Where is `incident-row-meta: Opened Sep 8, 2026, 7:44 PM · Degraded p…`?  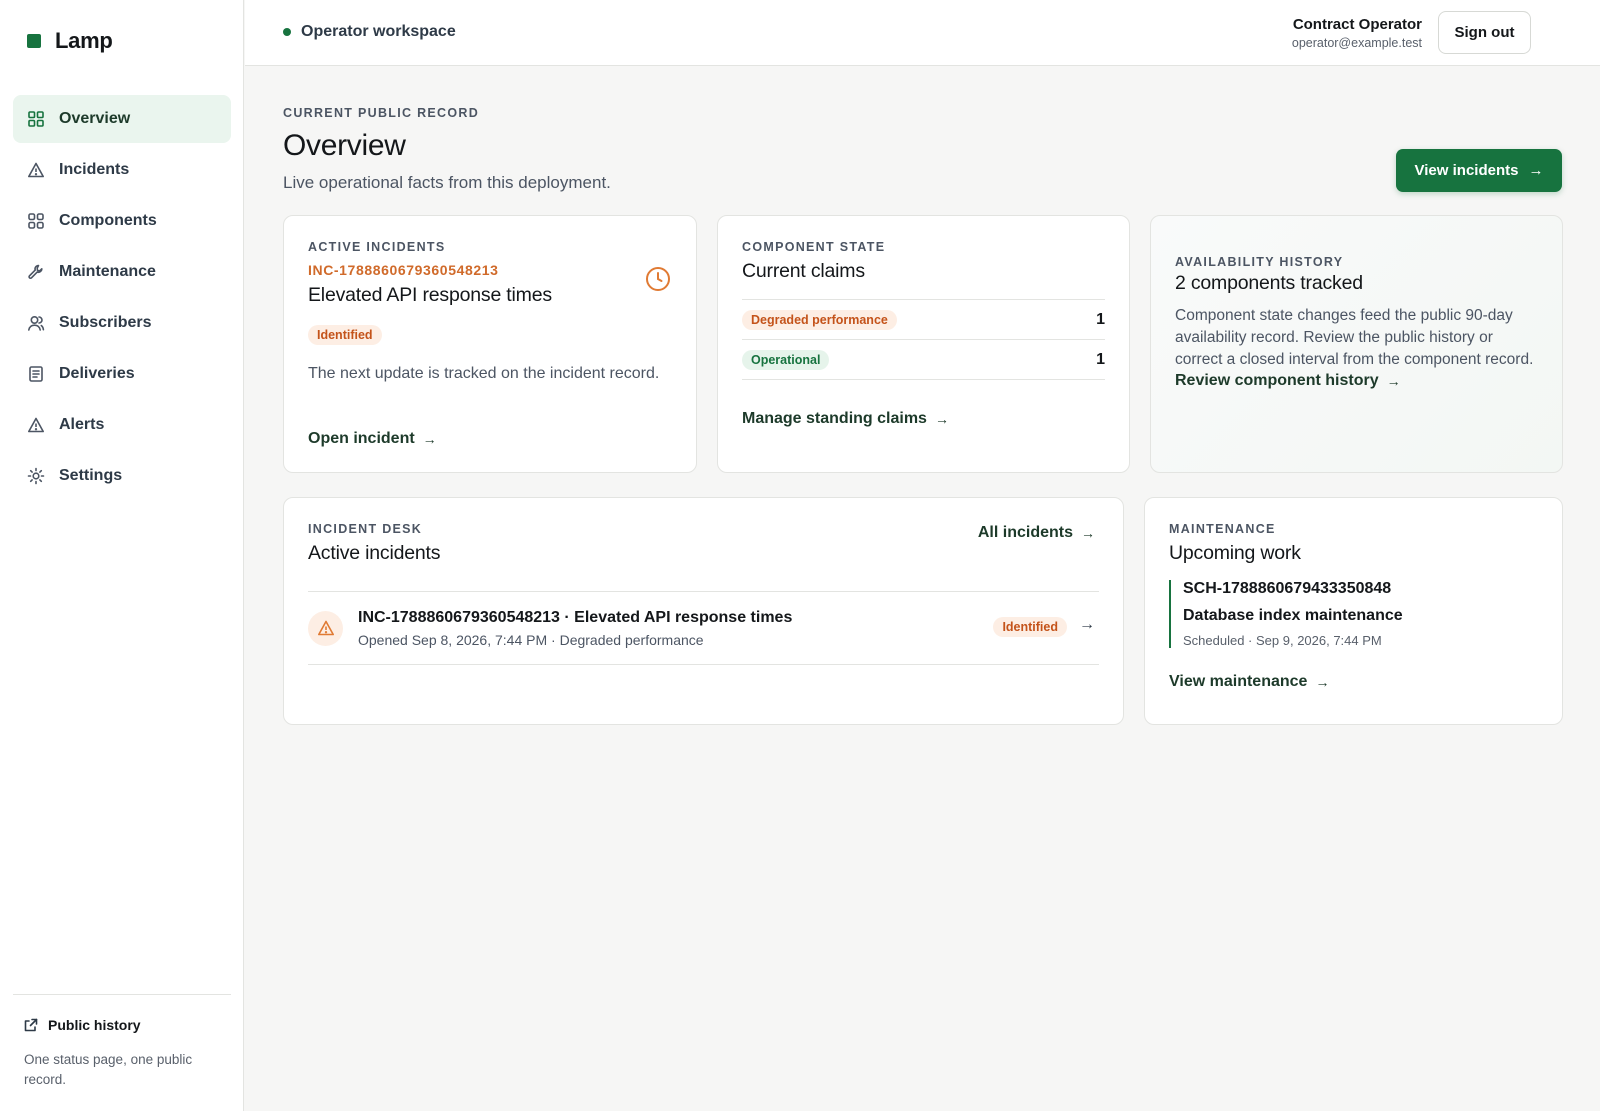
incident-row-meta: Opened Sep 8, 2026, 7:44 PM · Degraded p… is located at coordinates (531, 639).